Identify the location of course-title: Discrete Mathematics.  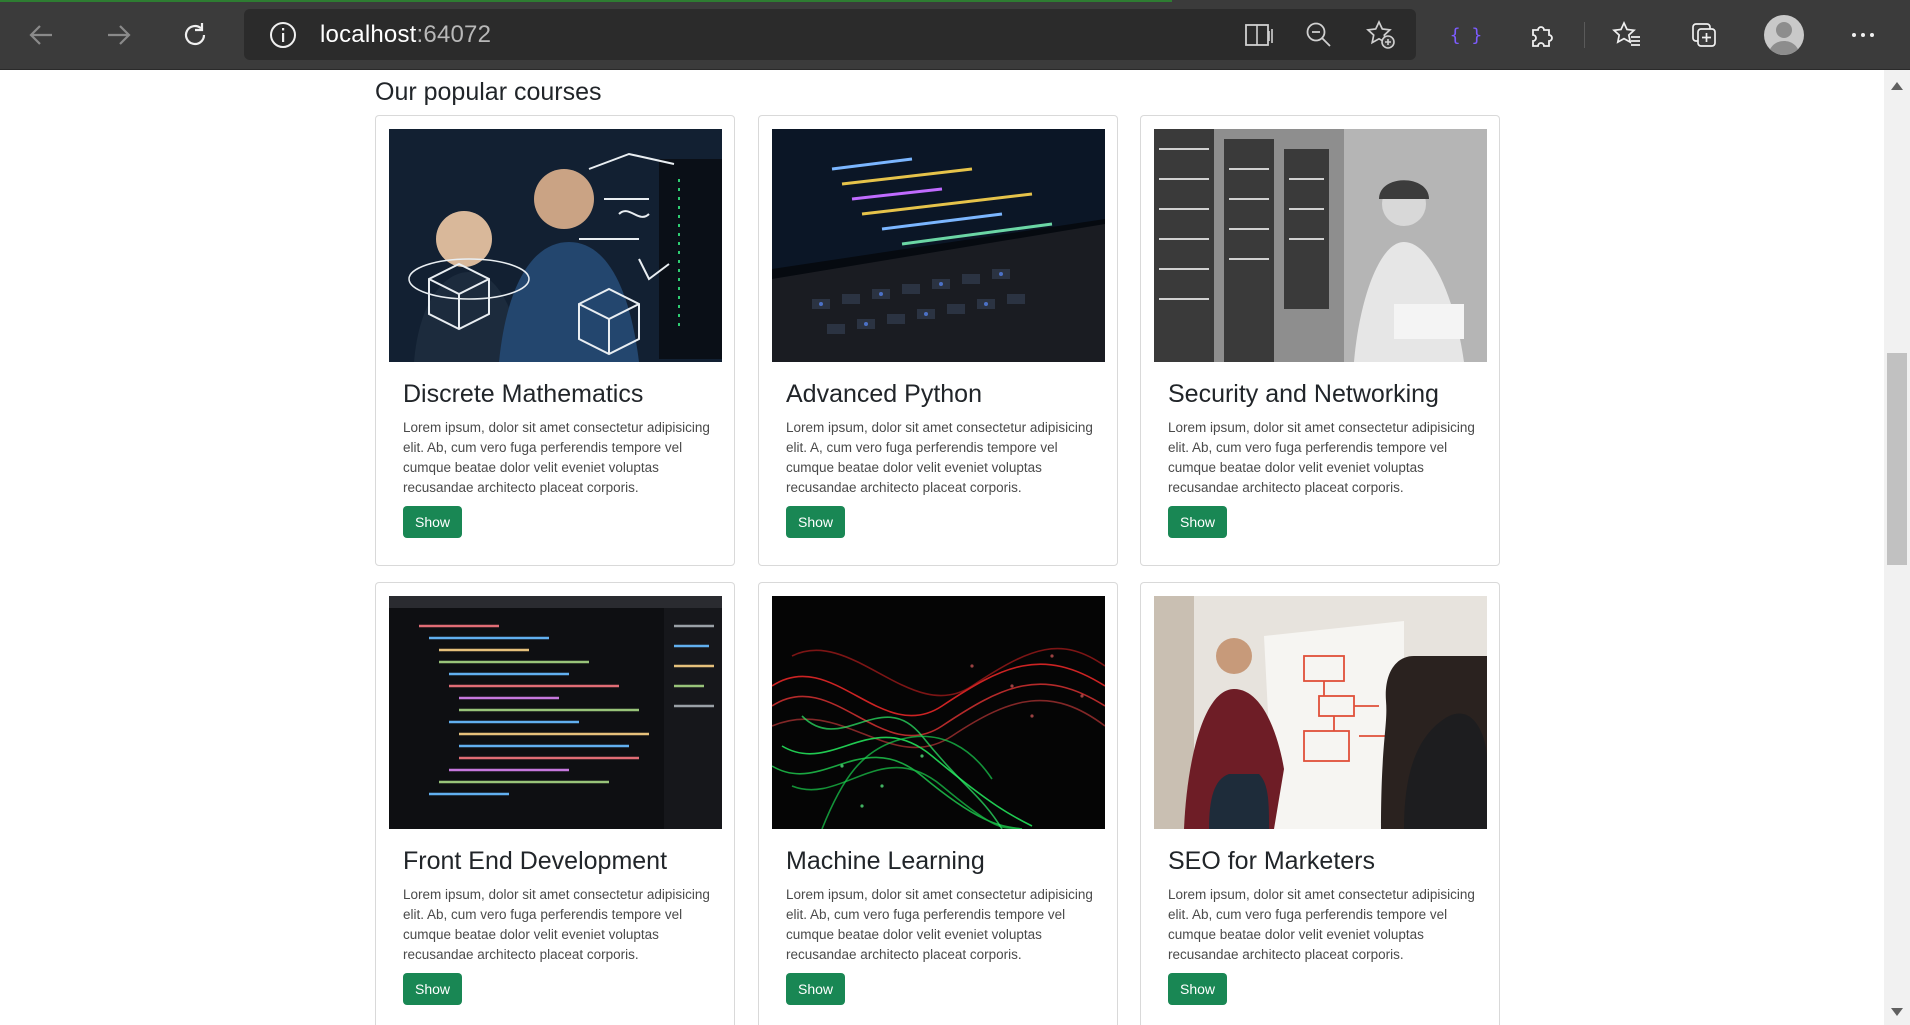
(523, 394).